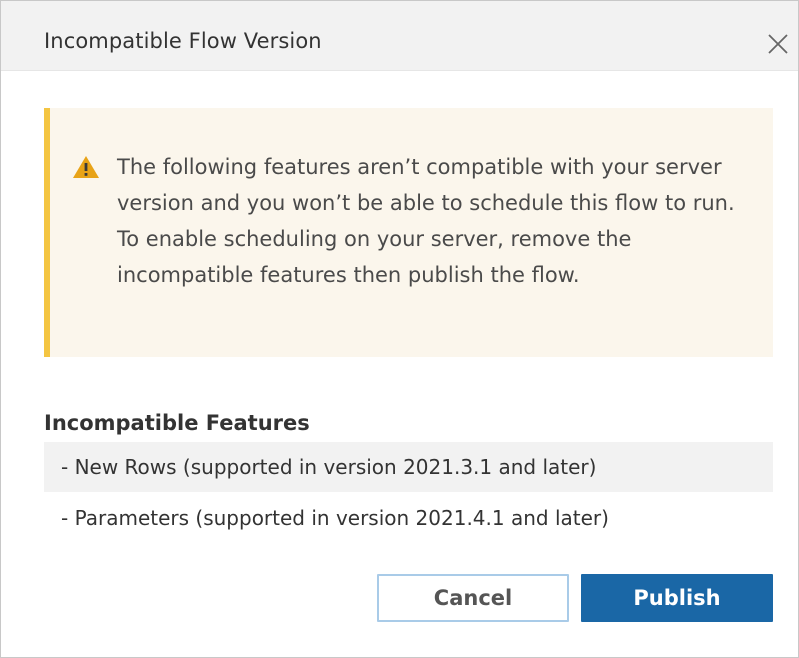  I want to click on dialog-header: Incompatible Flow Version, so click(399, 36).